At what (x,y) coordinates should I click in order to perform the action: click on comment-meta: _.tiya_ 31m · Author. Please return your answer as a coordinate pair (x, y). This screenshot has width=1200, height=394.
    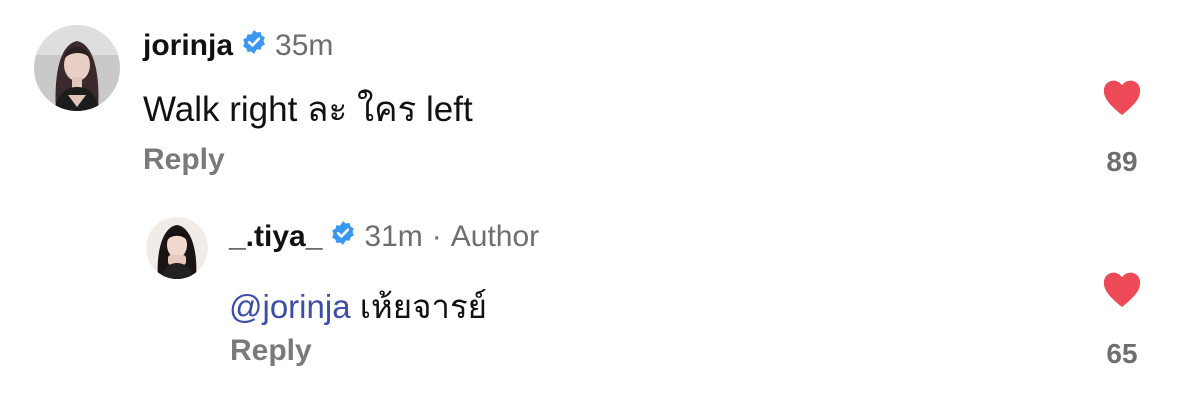
    Looking at the image, I should click on (384, 237).